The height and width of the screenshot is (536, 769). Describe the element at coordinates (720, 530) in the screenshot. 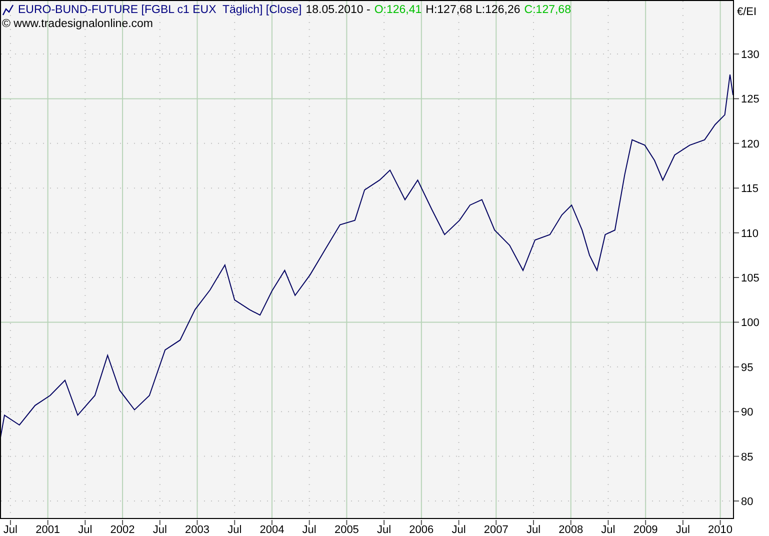

I see `x-axis-label: 2010` at that location.